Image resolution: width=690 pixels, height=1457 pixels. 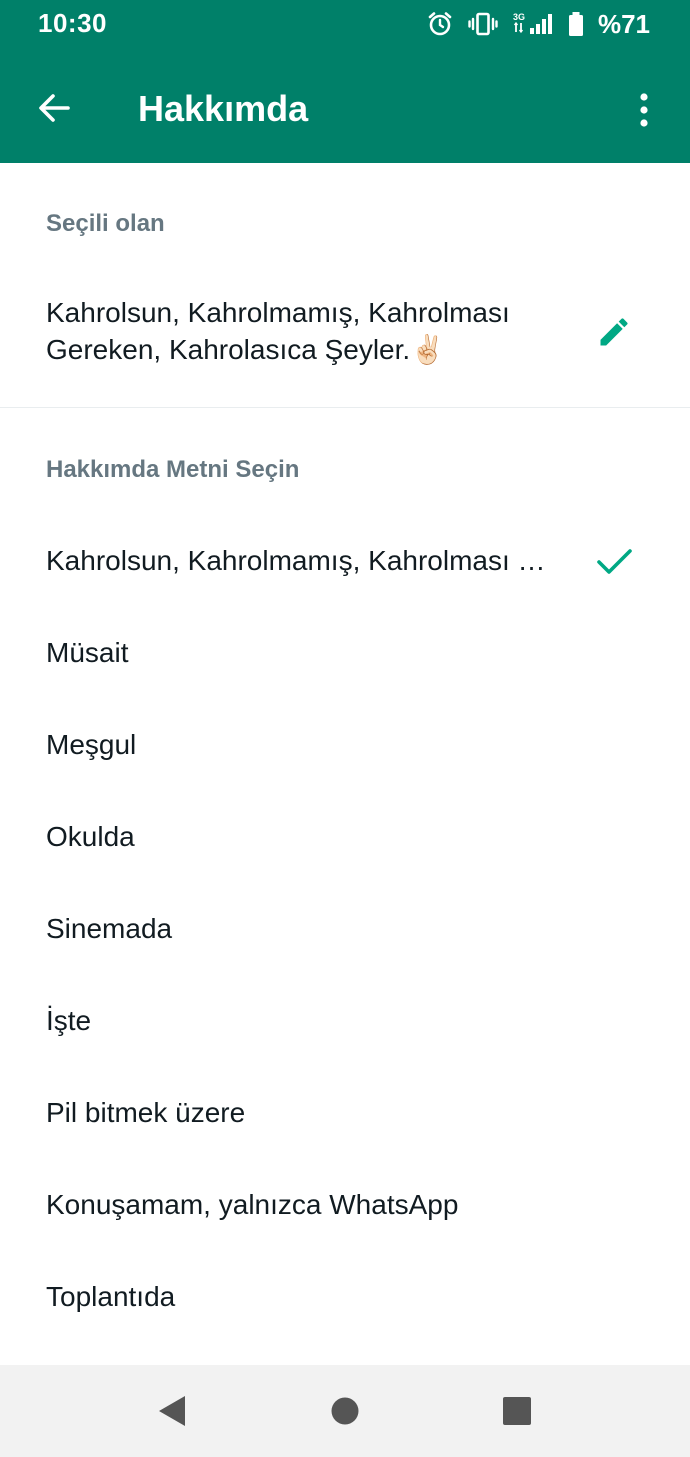 What do you see at coordinates (576, 24) in the screenshot?
I see `battery-icon` at bounding box center [576, 24].